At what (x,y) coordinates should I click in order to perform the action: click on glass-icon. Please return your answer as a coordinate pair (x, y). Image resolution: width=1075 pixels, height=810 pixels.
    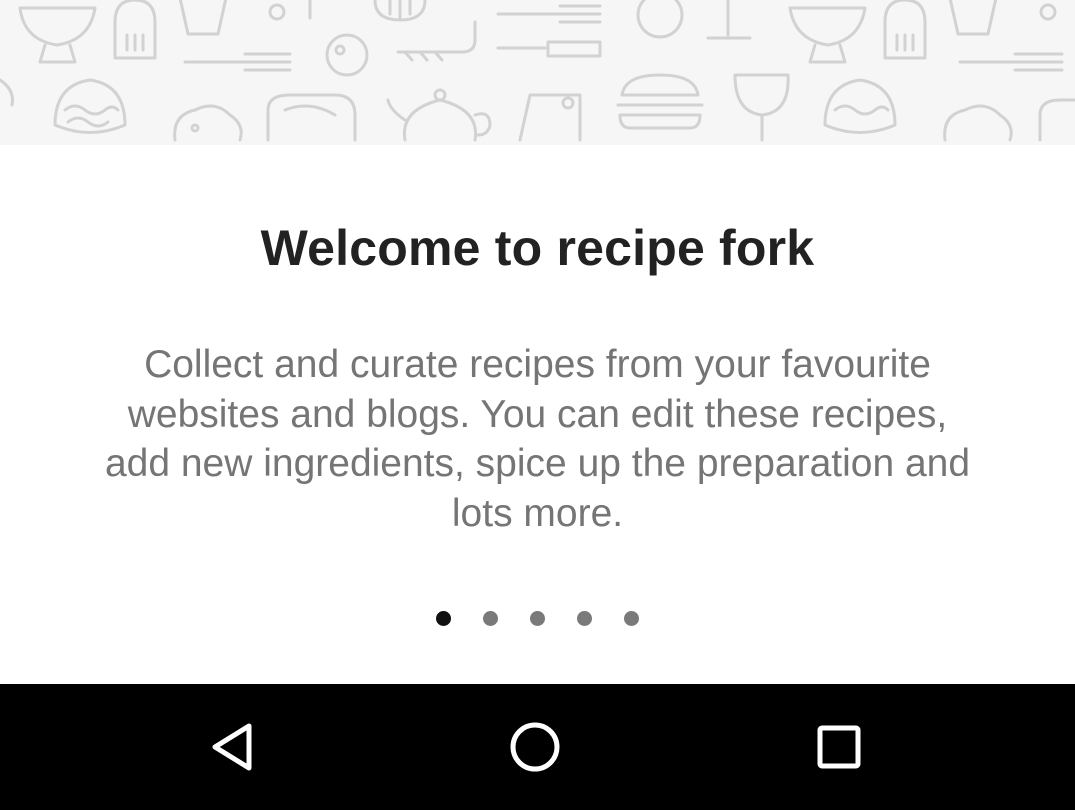
    Looking at the image, I should click on (729, 20).